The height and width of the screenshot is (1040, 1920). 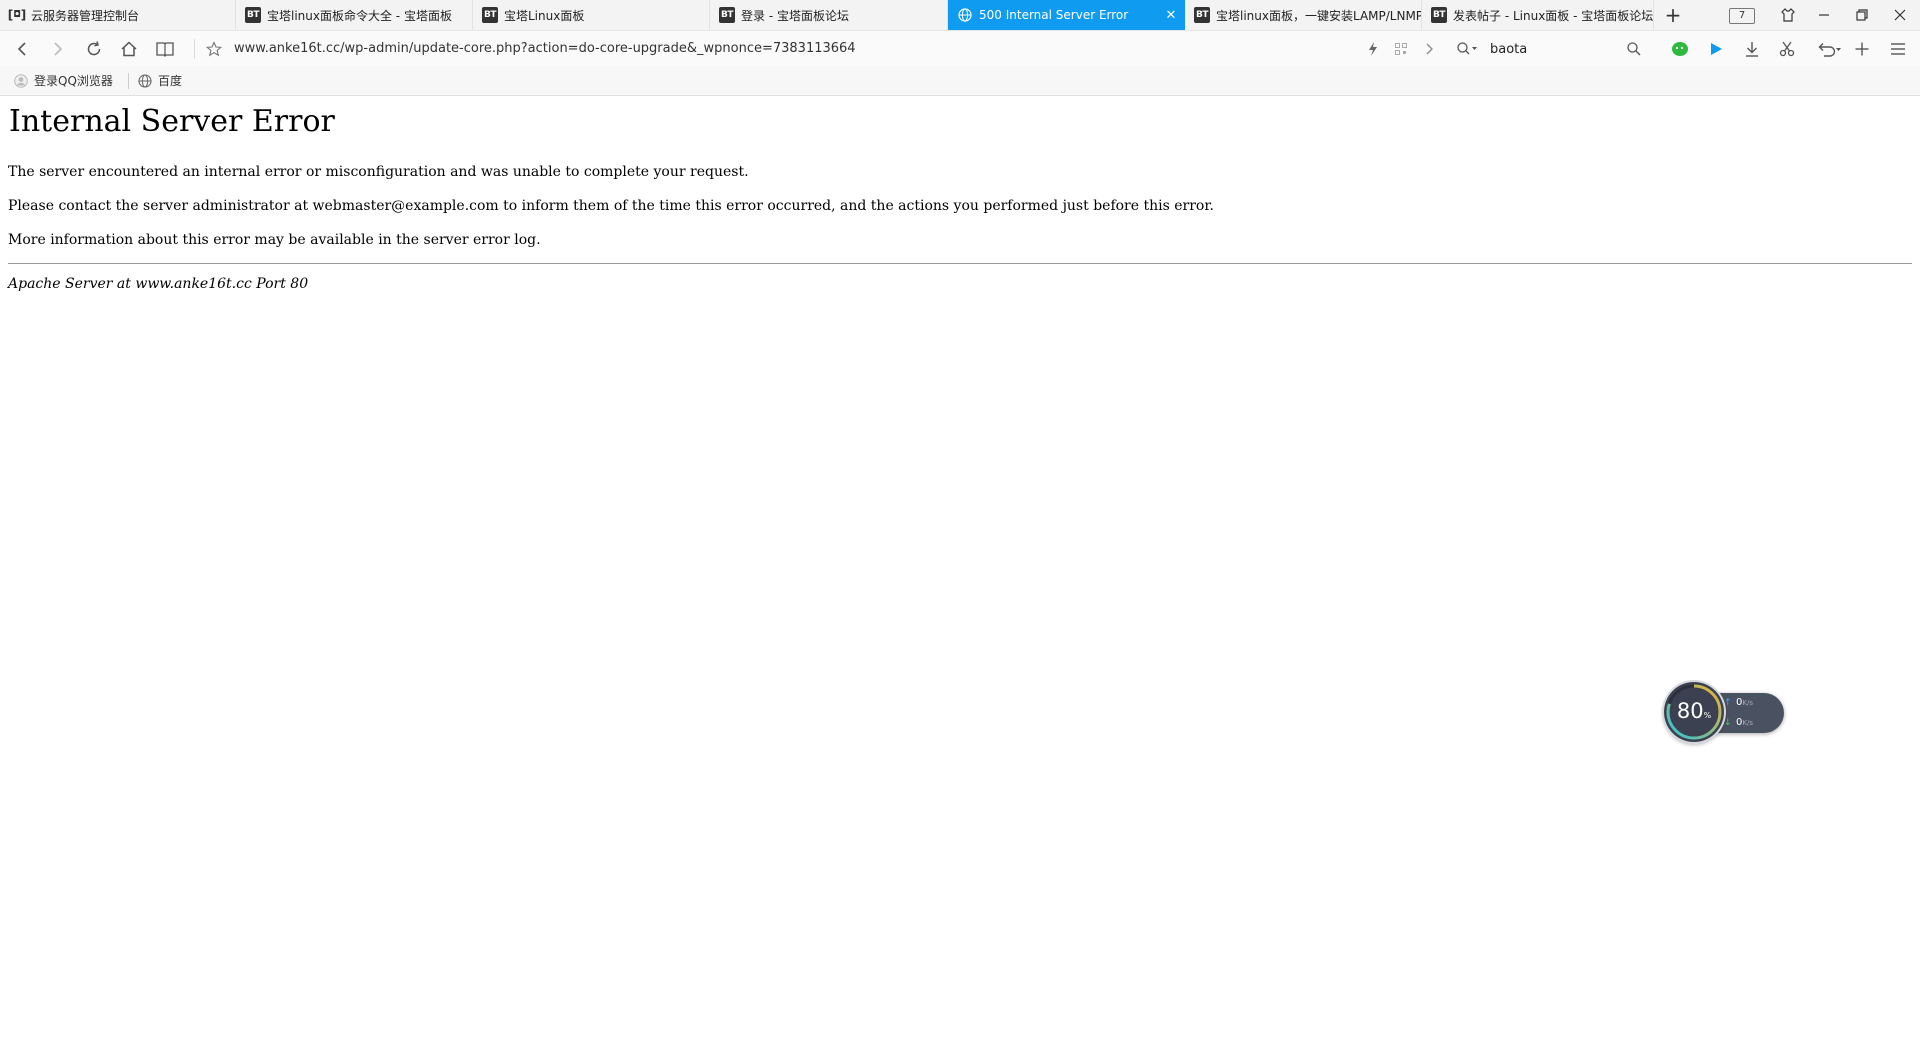 I want to click on tab-cloud-console: [◘] 云服务器管理控制台, so click(x=118, y=15).